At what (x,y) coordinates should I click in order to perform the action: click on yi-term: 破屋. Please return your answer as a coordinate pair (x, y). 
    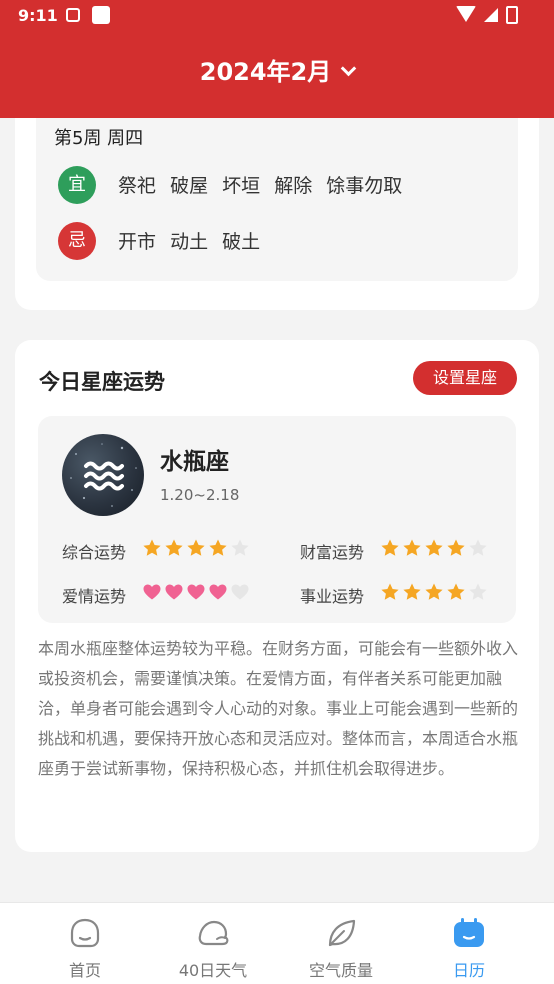
    Looking at the image, I should click on (189, 186).